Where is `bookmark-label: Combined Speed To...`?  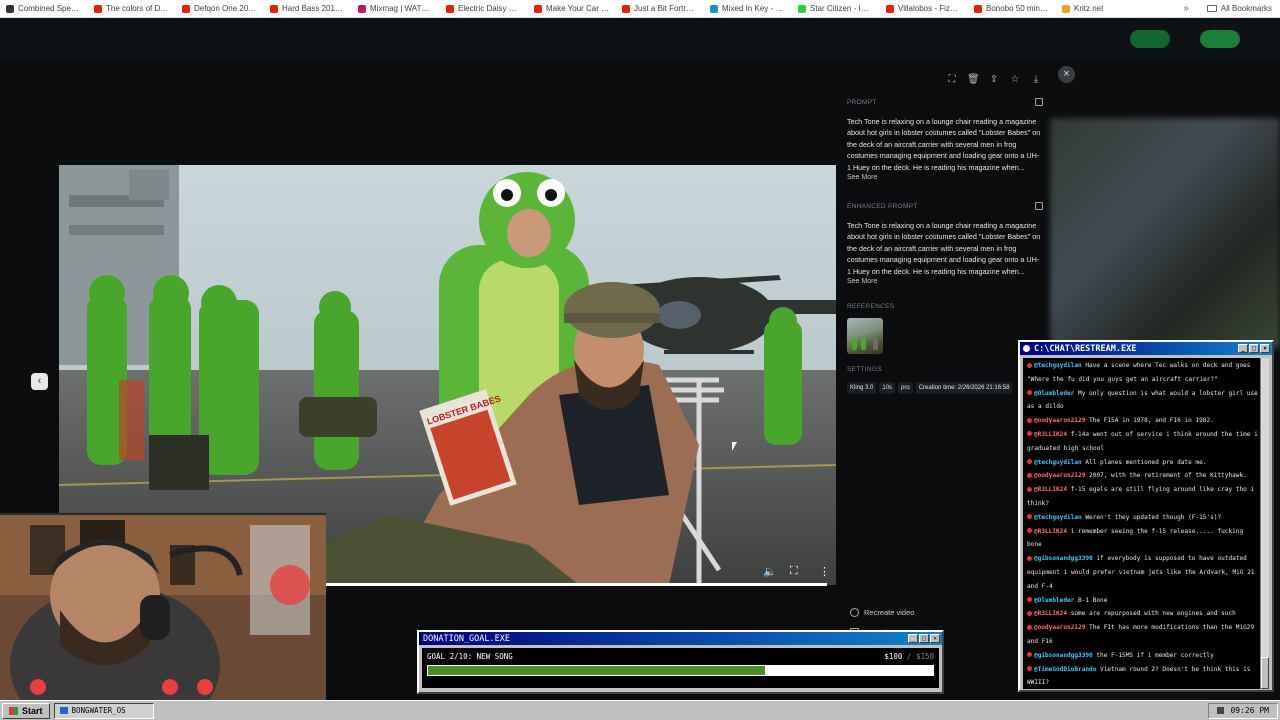 bookmark-label: Combined Speed To... is located at coordinates (50, 8).